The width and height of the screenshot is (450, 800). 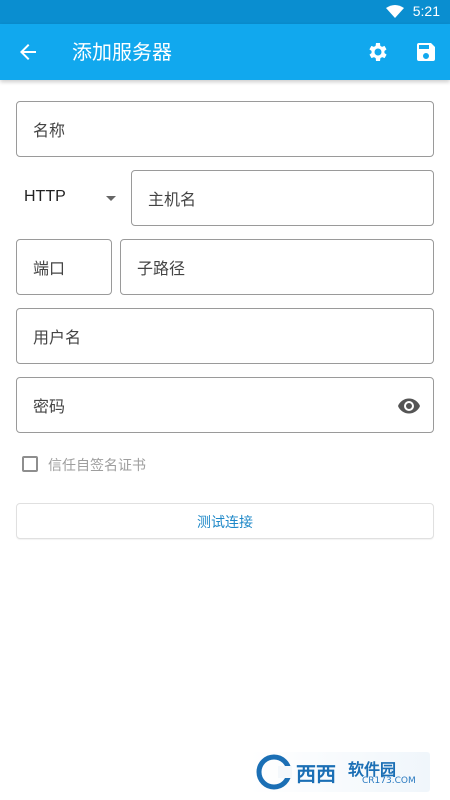 I want to click on watermark-logo: 西西 软件园 CR173.COM, so click(x=340, y=772).